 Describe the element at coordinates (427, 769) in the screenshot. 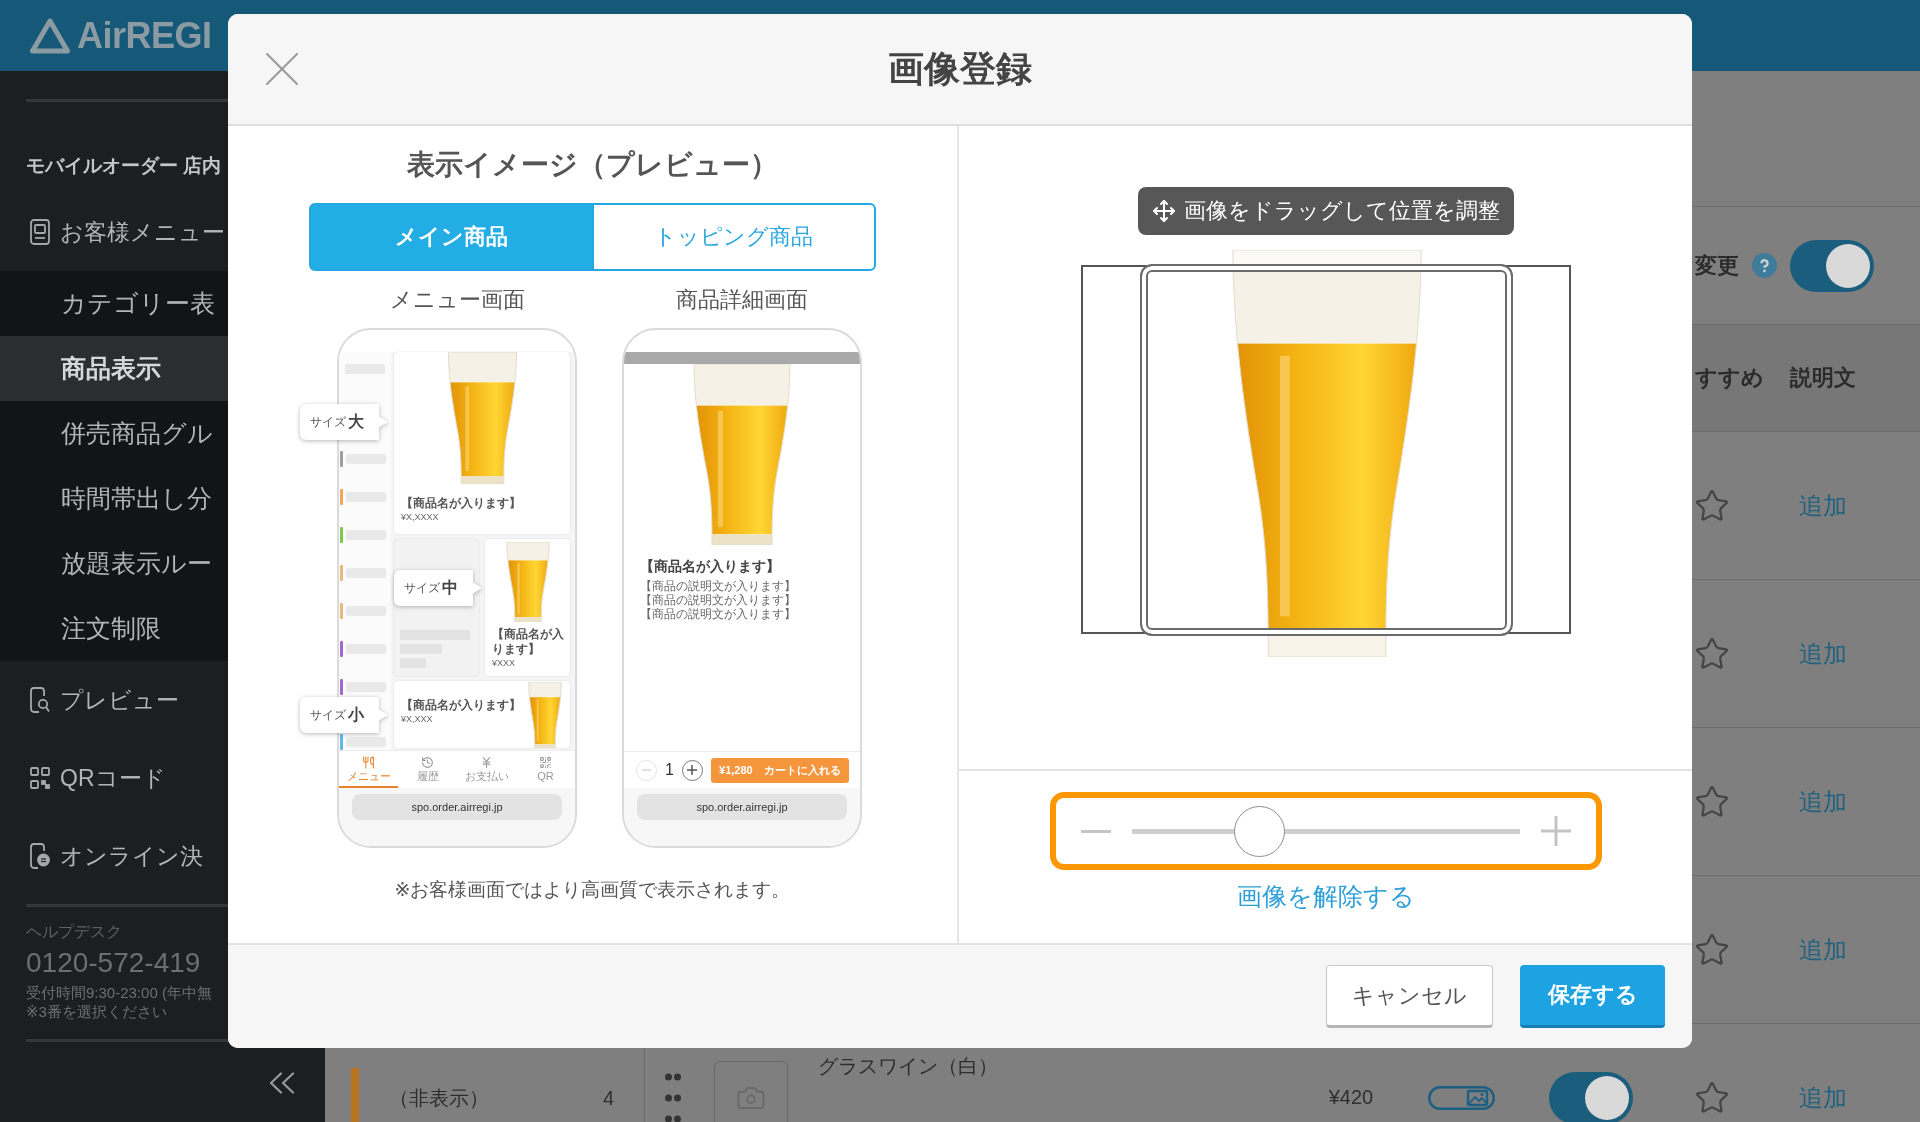

I see `tab-bar-item: 履歴` at that location.